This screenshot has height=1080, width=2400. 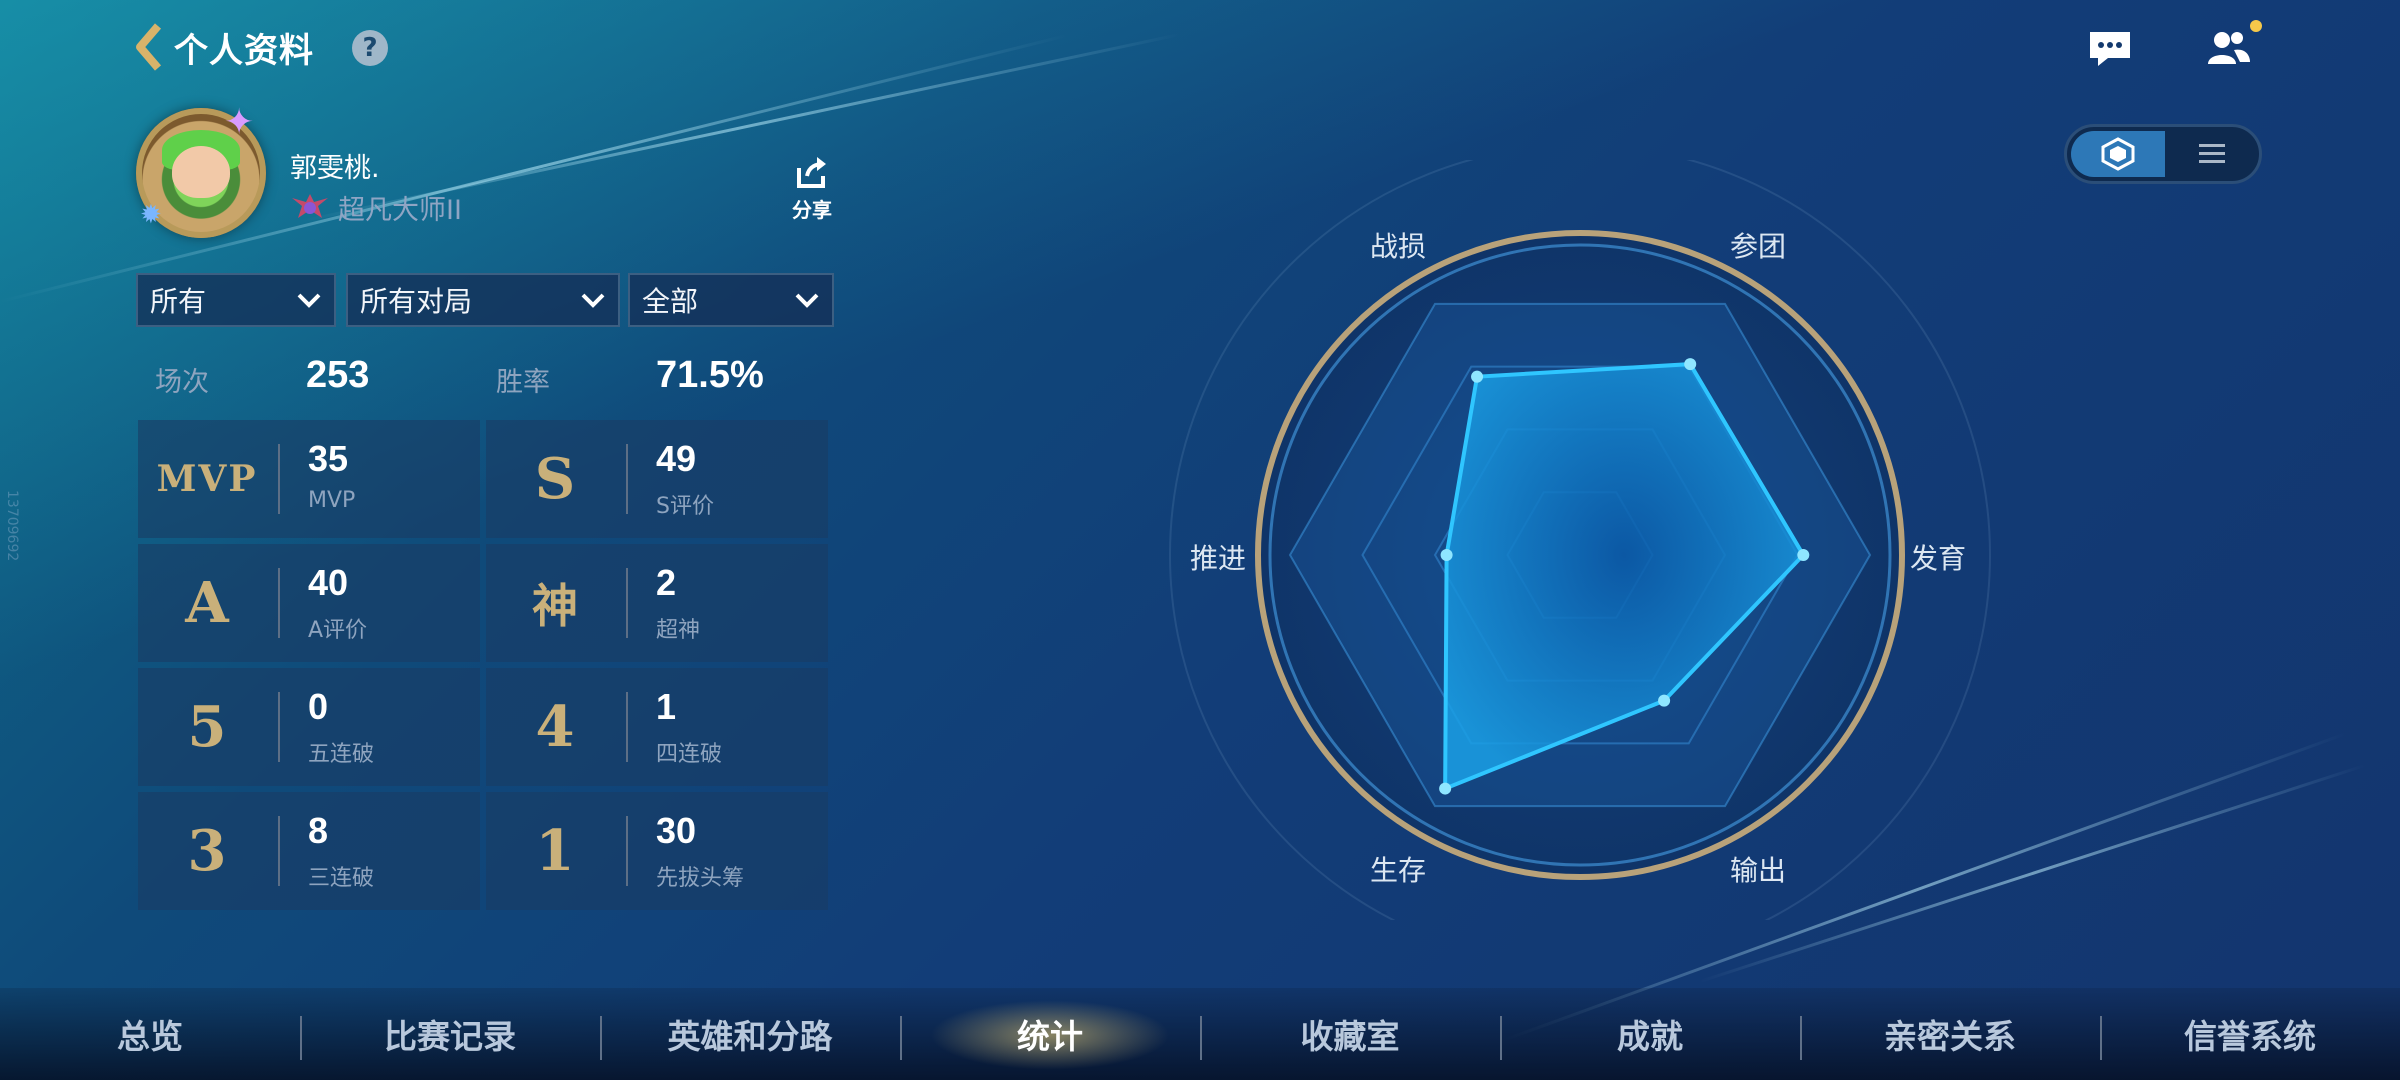 What do you see at coordinates (1218, 558) in the screenshot?
I see `radar-axis-label: 推进` at bounding box center [1218, 558].